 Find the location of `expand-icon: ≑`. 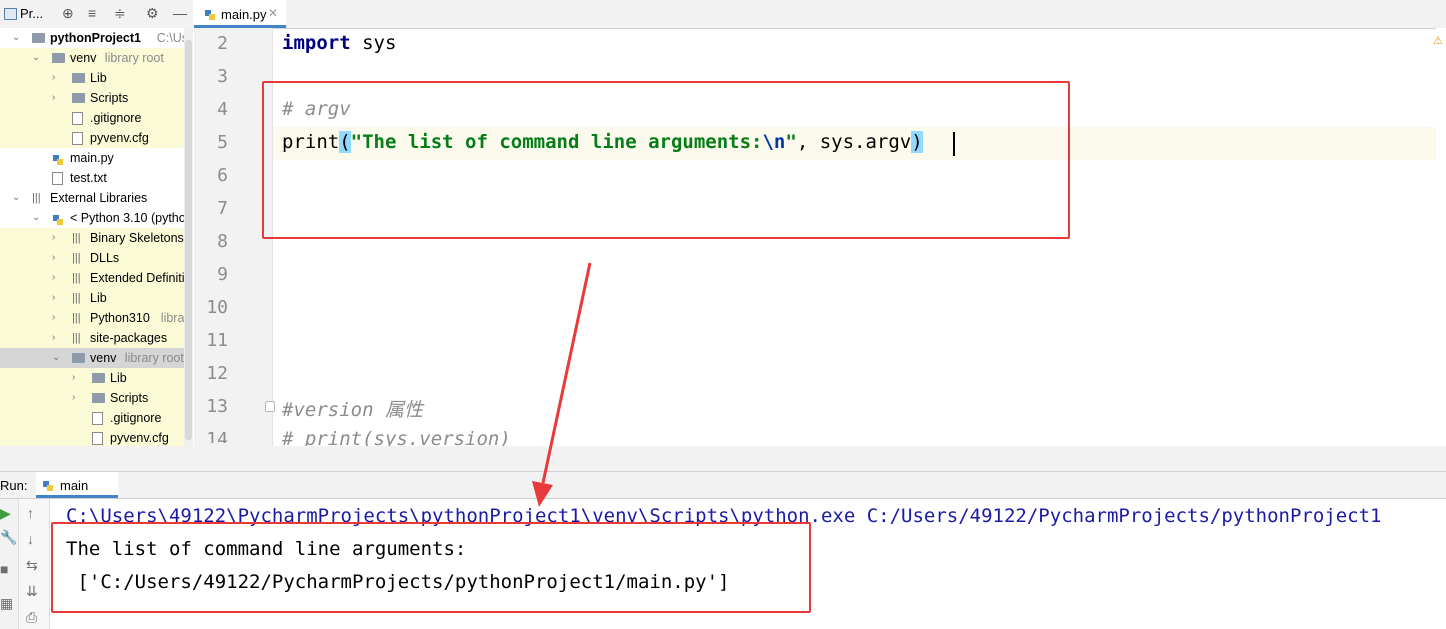

expand-icon: ≑ is located at coordinates (120, 13).